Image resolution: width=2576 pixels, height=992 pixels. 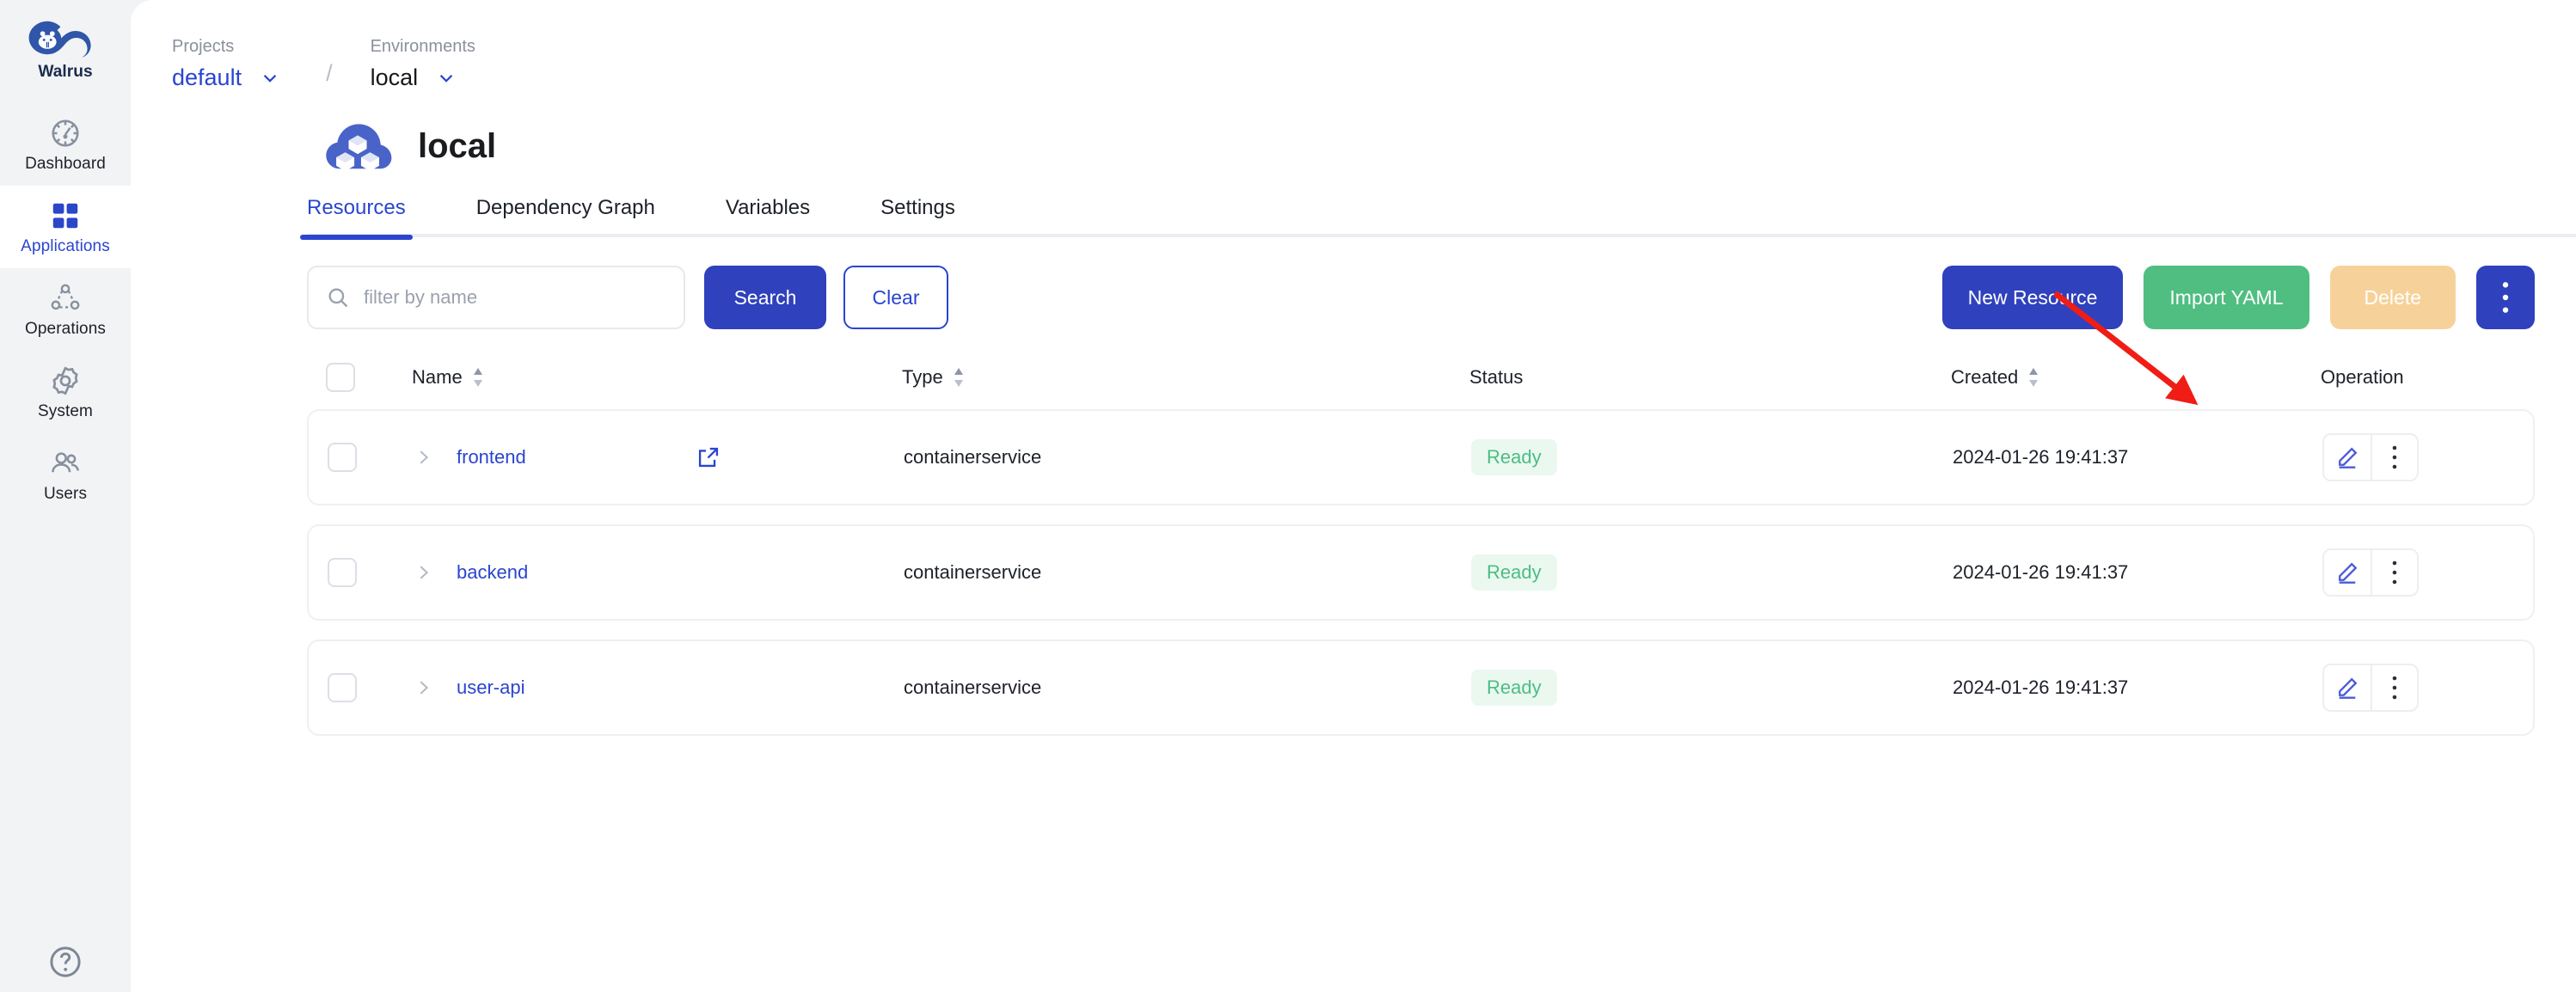 I want to click on column-header-type: Type, so click(x=1185, y=377).